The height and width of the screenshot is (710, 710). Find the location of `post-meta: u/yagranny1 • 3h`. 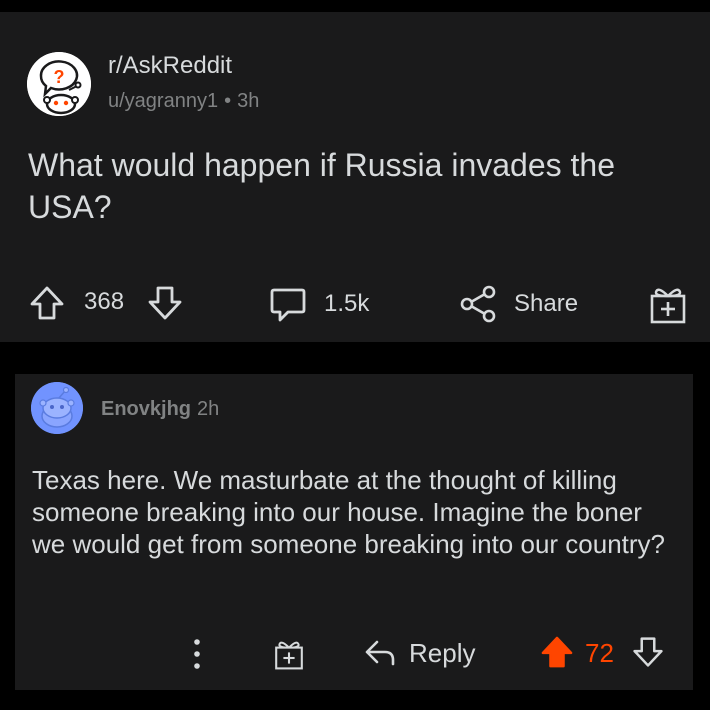

post-meta: u/yagranny1 • 3h is located at coordinates (183, 101).